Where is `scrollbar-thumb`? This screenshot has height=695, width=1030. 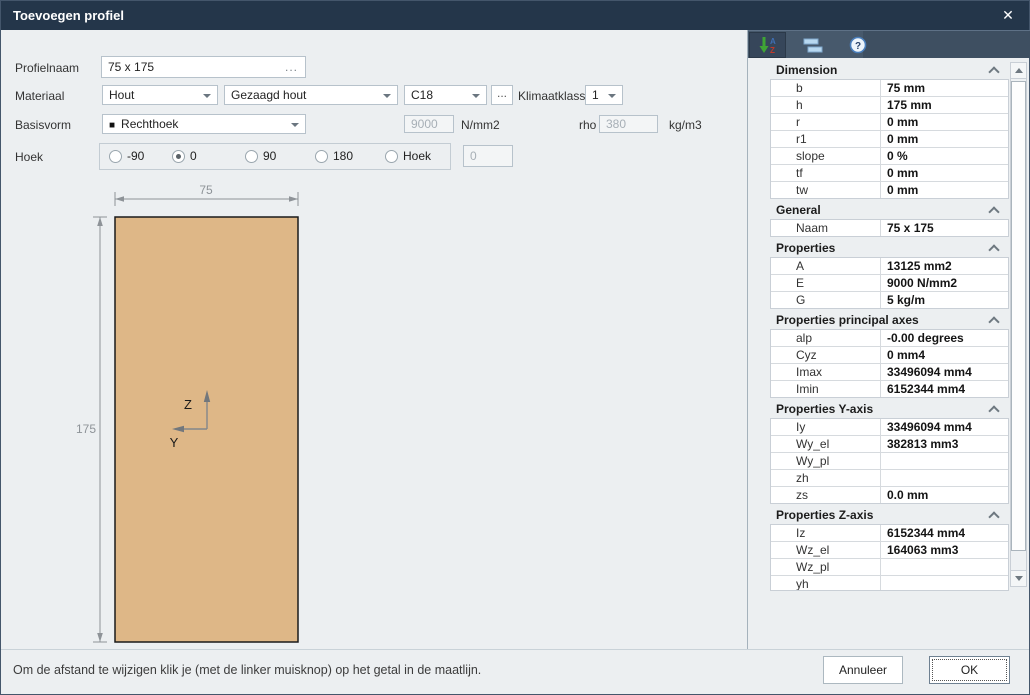 scrollbar-thumb is located at coordinates (1018, 316).